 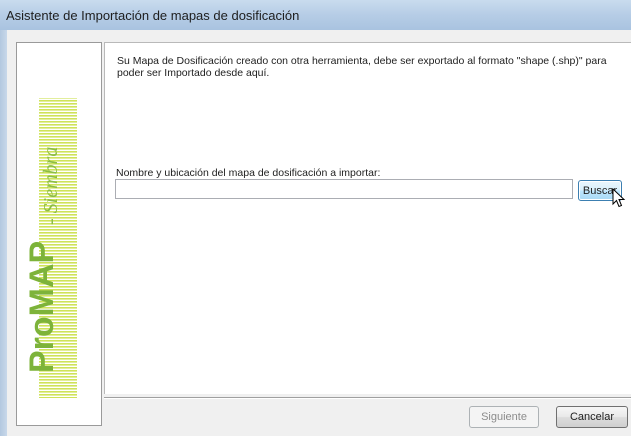 What do you see at coordinates (51, 186) in the screenshot?
I see `logo-siembra-text: - Siembra` at bounding box center [51, 186].